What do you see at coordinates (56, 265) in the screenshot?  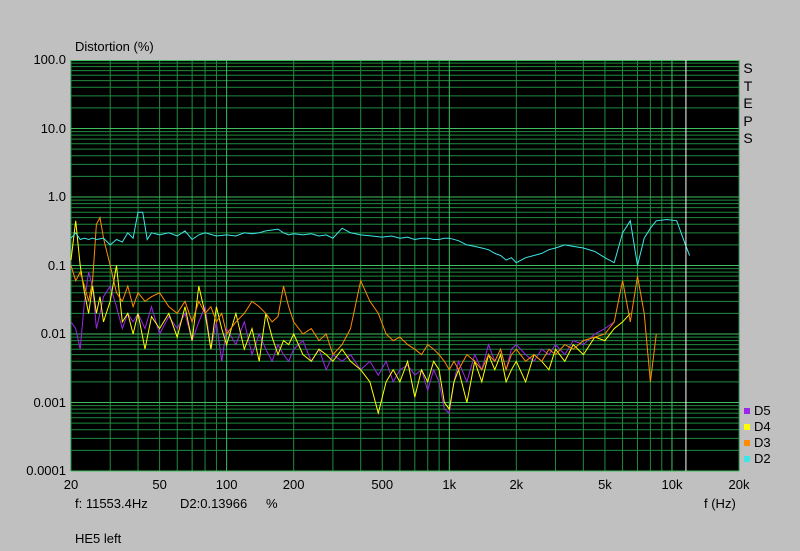 I see `y-tick-label: 0.1` at bounding box center [56, 265].